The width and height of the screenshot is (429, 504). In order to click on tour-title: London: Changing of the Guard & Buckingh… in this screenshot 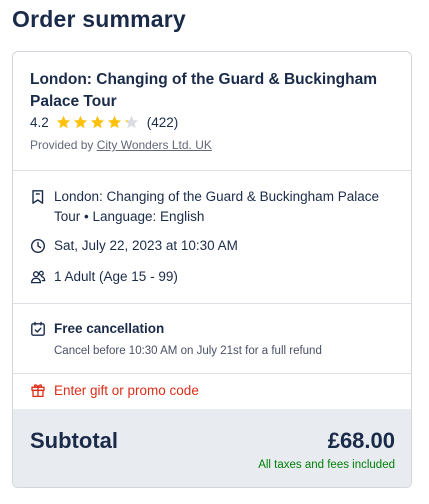, I will do `click(204, 90)`.